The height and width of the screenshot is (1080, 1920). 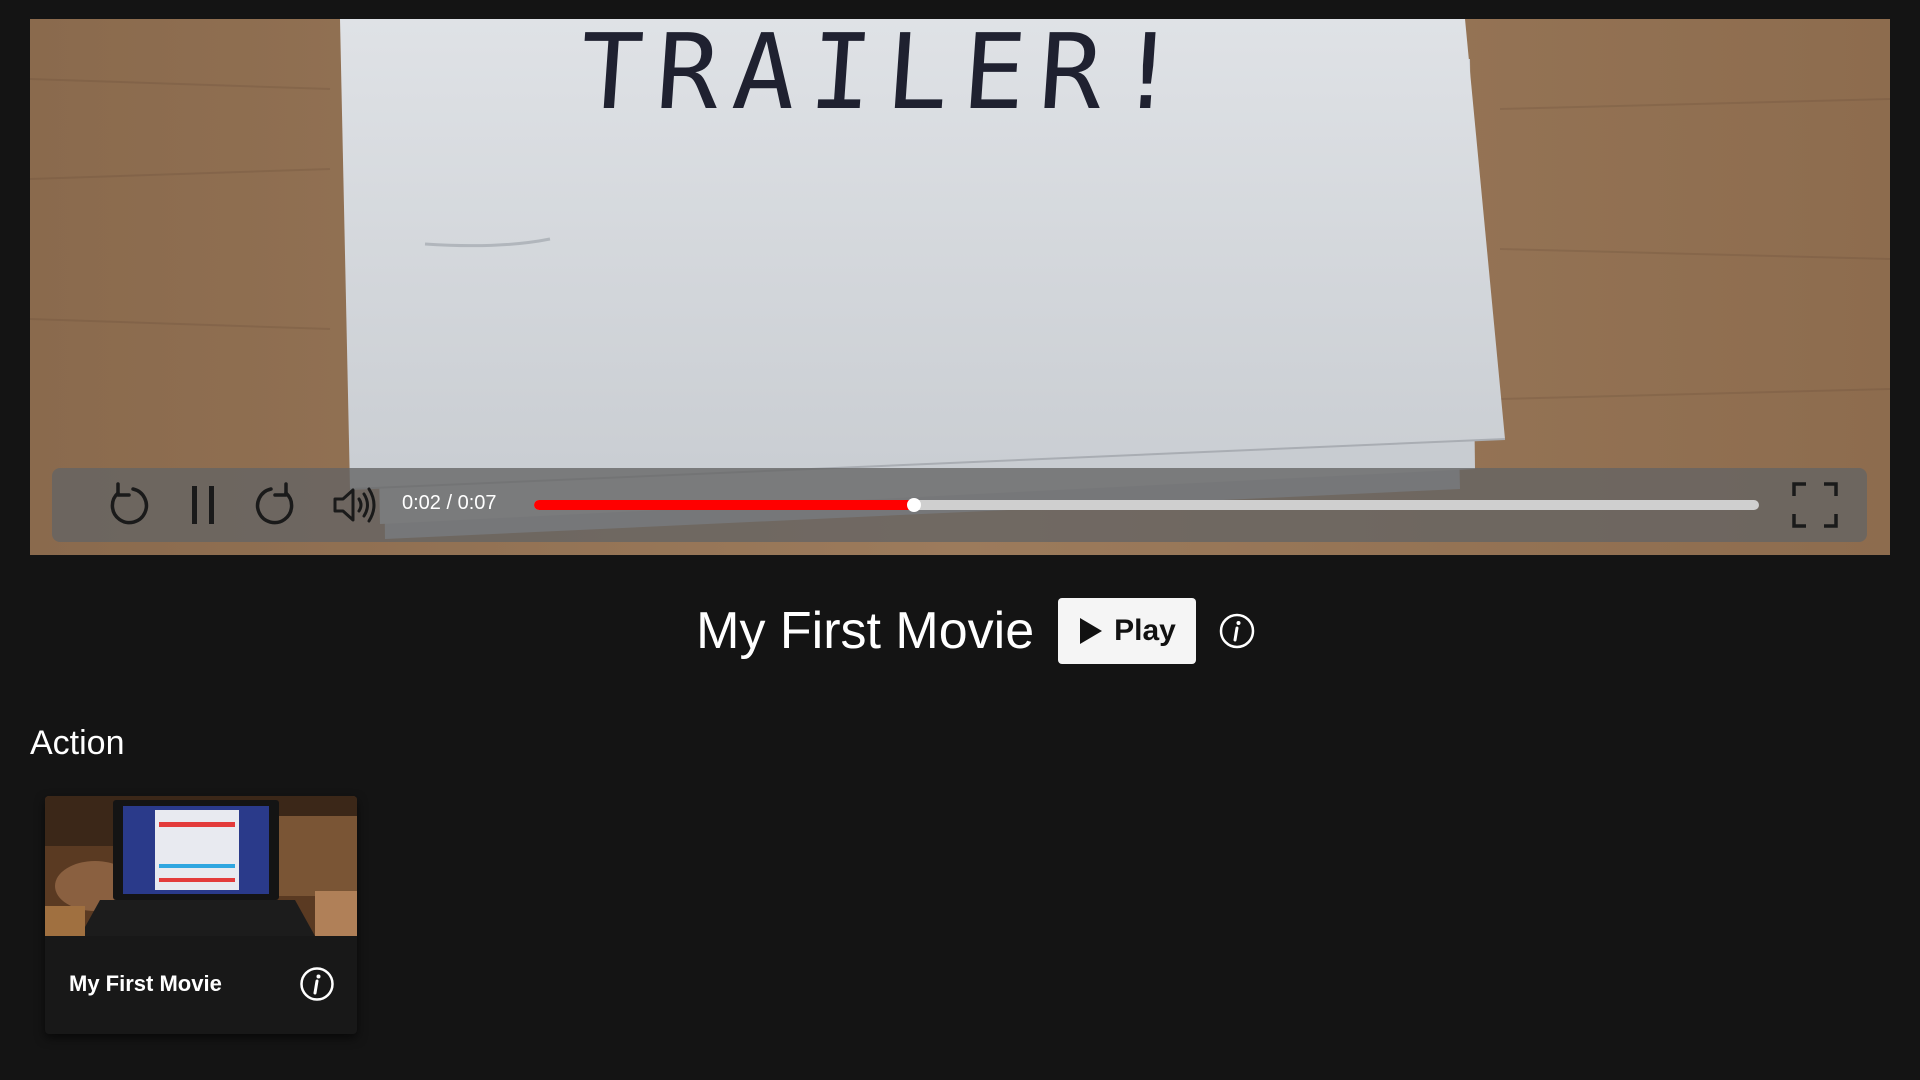 What do you see at coordinates (913, 505) in the screenshot?
I see `progress-knob` at bounding box center [913, 505].